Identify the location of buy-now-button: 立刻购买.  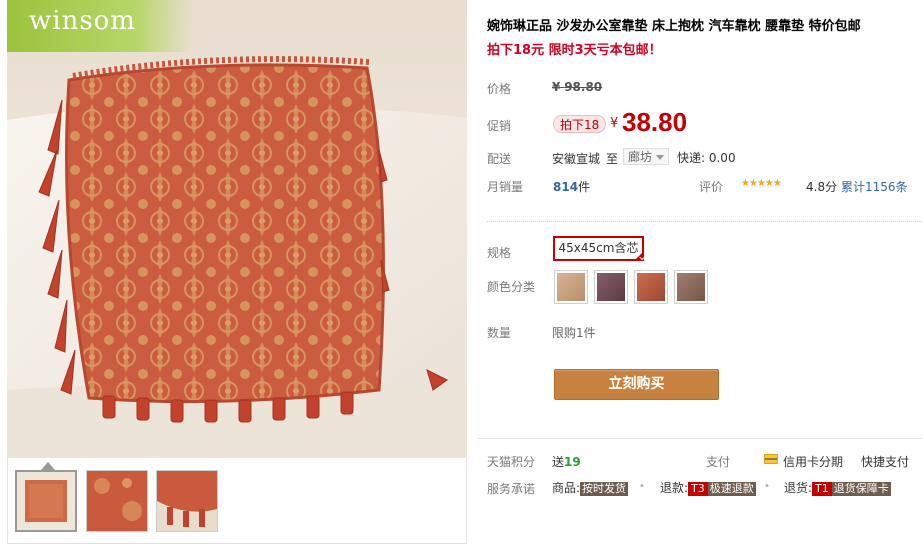
(636, 384).